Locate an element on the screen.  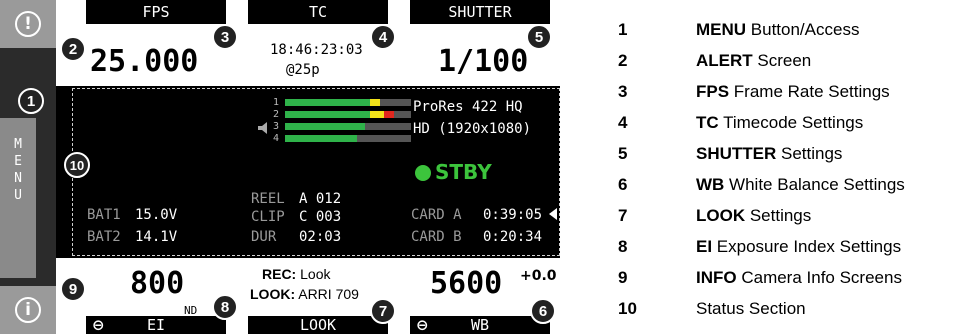
audio-ch-label: 1 is located at coordinates (276, 102).